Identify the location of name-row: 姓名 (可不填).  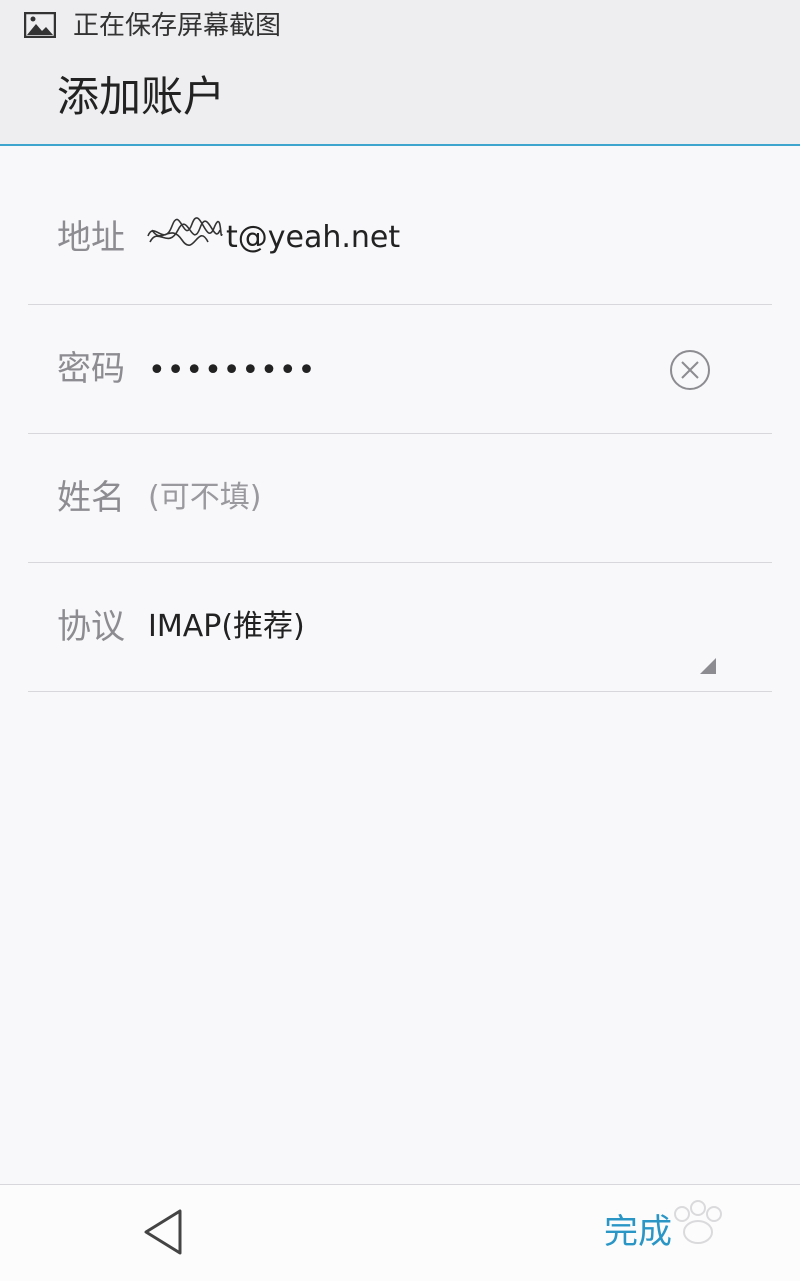
(400, 498).